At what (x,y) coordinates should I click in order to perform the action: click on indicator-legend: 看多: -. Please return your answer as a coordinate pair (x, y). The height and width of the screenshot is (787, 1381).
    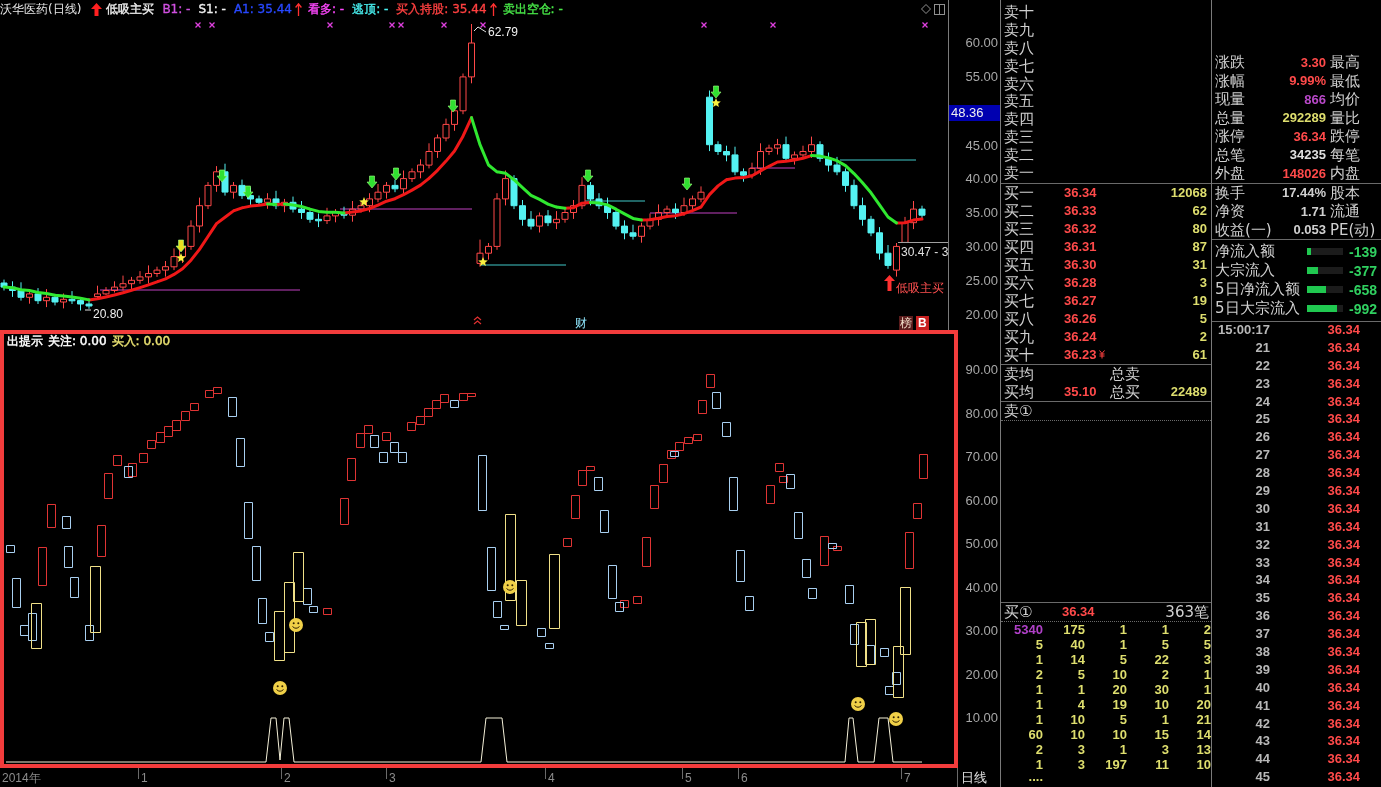
    Looking at the image, I should click on (326, 9).